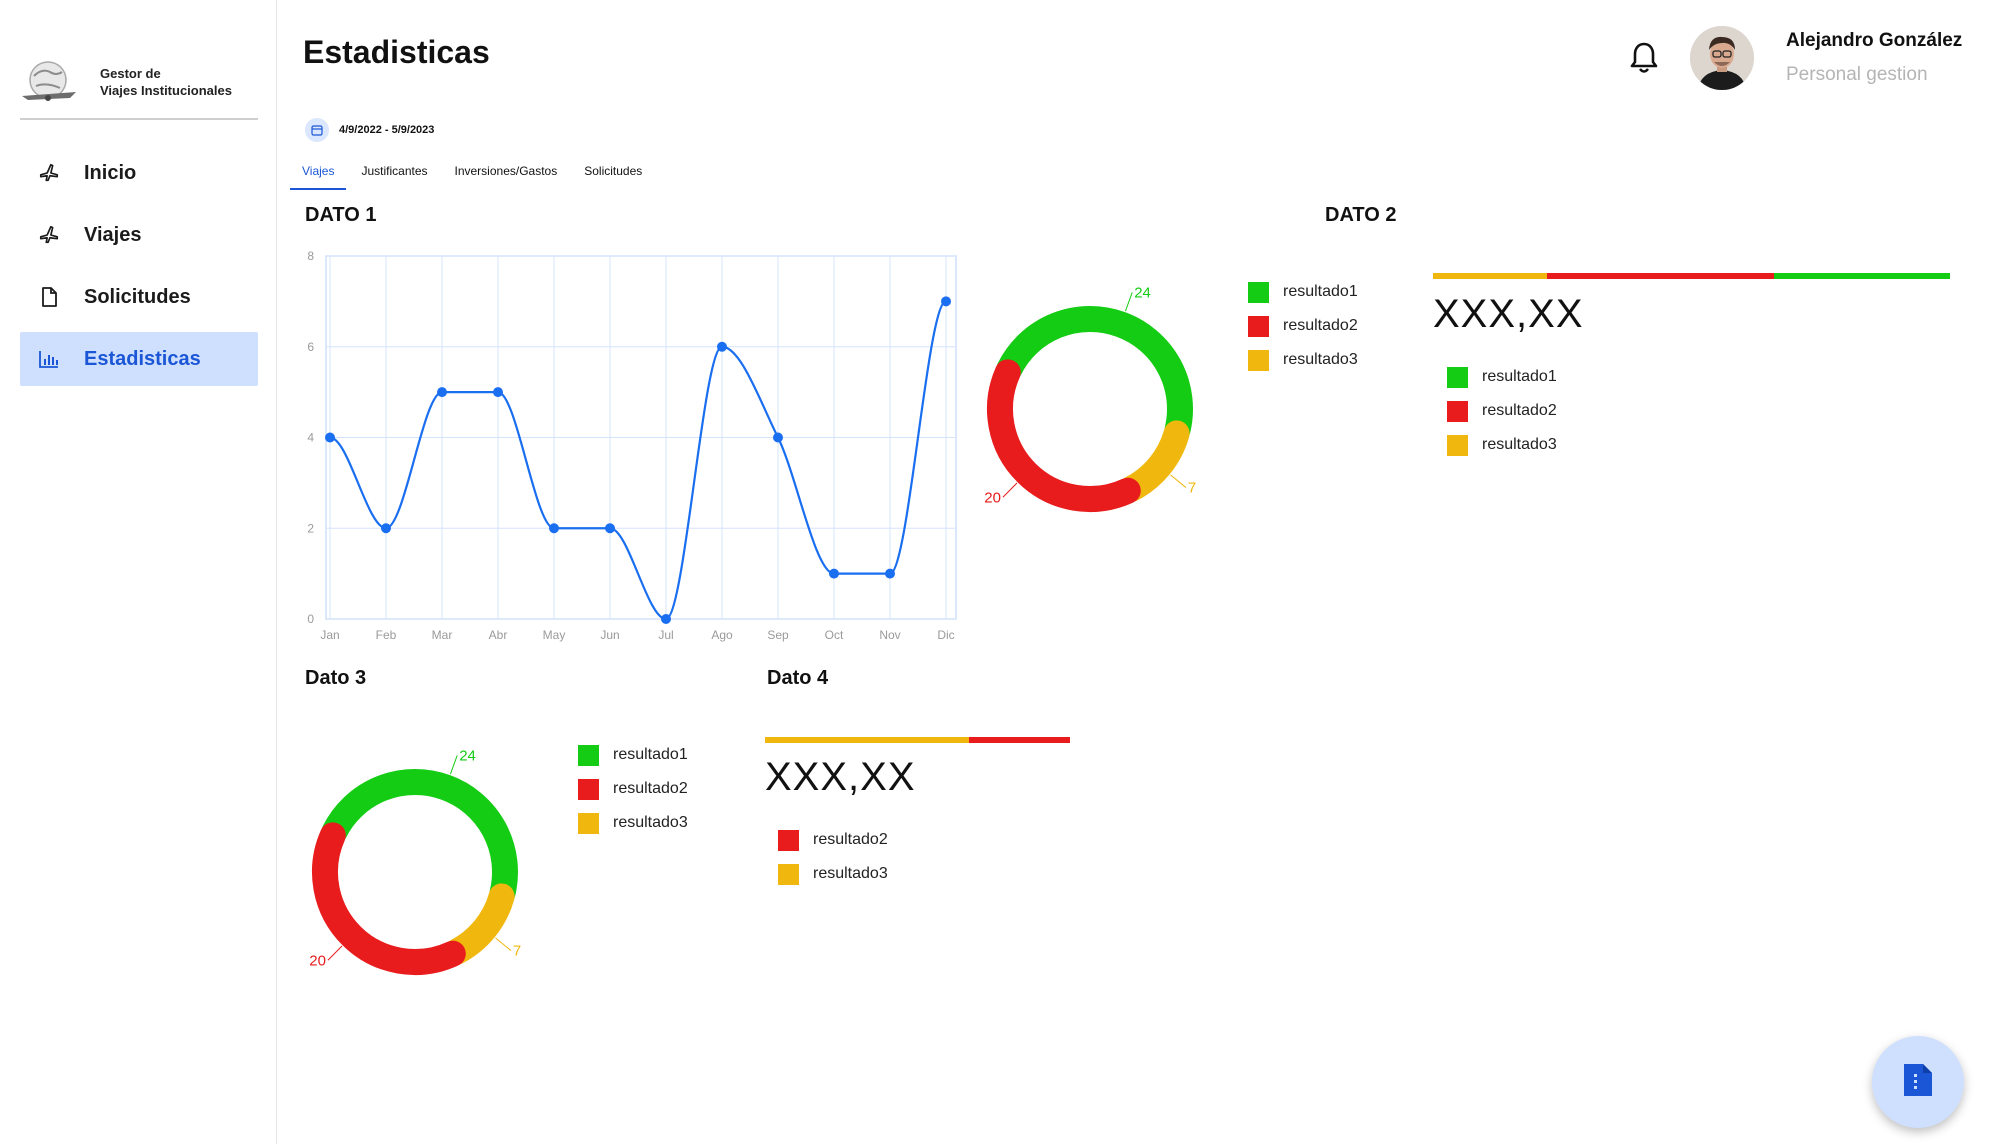 The width and height of the screenshot is (1999, 1144). Describe the element at coordinates (840, 777) in the screenshot. I see `summary-value-dato4: XXX,XX` at that location.